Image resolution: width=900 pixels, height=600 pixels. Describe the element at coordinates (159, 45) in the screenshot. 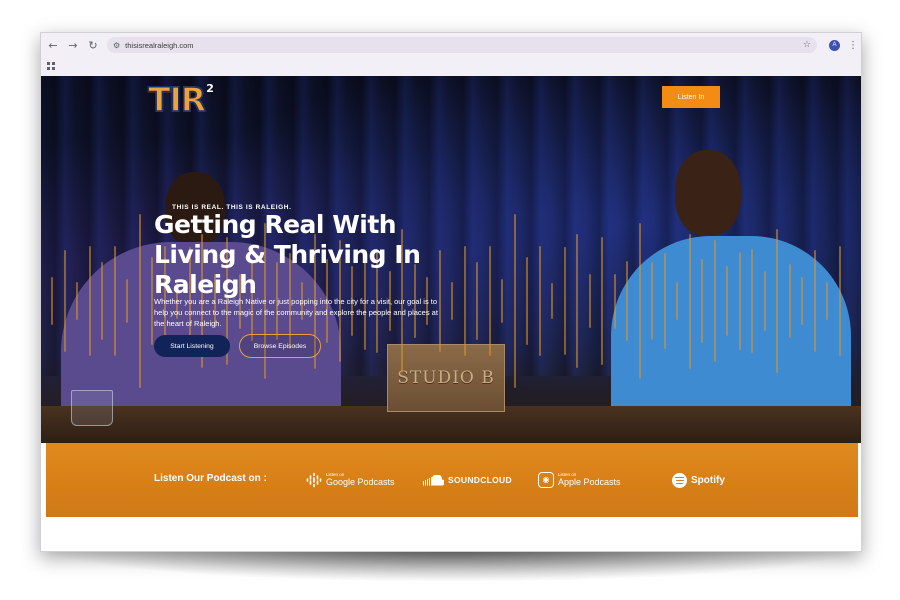

I see `url-text: thisisrealraleigh.com` at that location.